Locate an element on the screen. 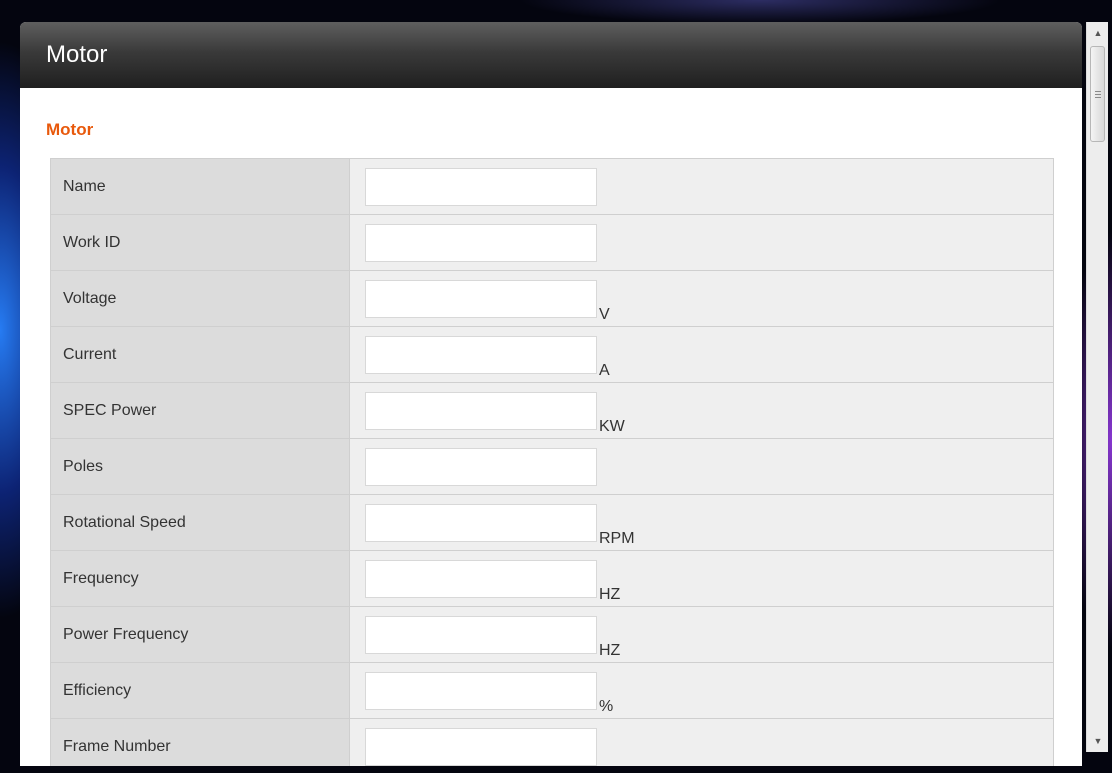 The height and width of the screenshot is (773, 1112). unit-label: % is located at coordinates (606, 706).